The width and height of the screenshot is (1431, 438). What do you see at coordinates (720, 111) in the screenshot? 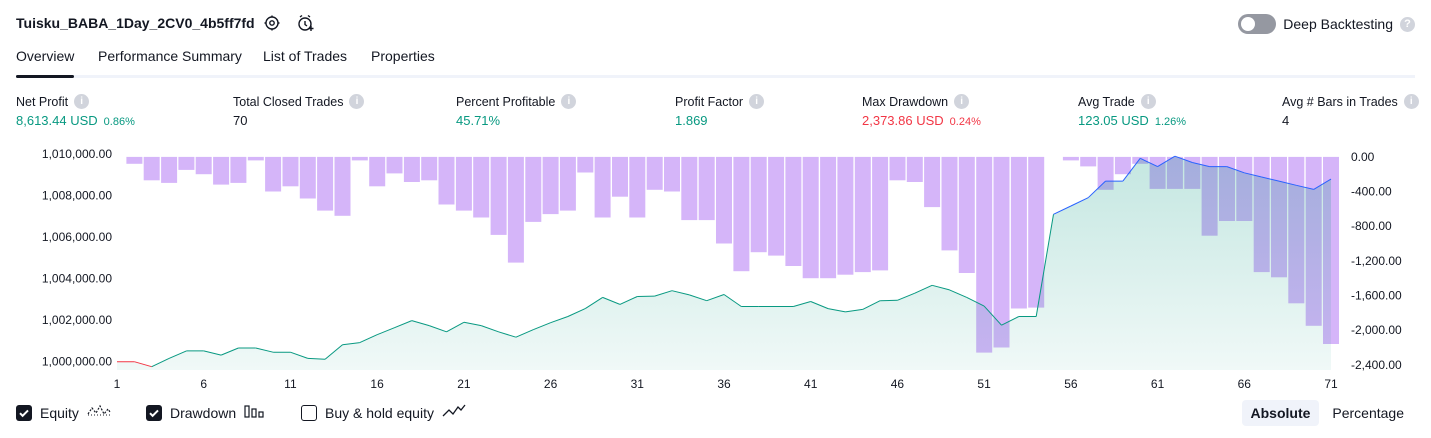
I see `metric-profit-factor: Profit Factor i 1.869` at bounding box center [720, 111].